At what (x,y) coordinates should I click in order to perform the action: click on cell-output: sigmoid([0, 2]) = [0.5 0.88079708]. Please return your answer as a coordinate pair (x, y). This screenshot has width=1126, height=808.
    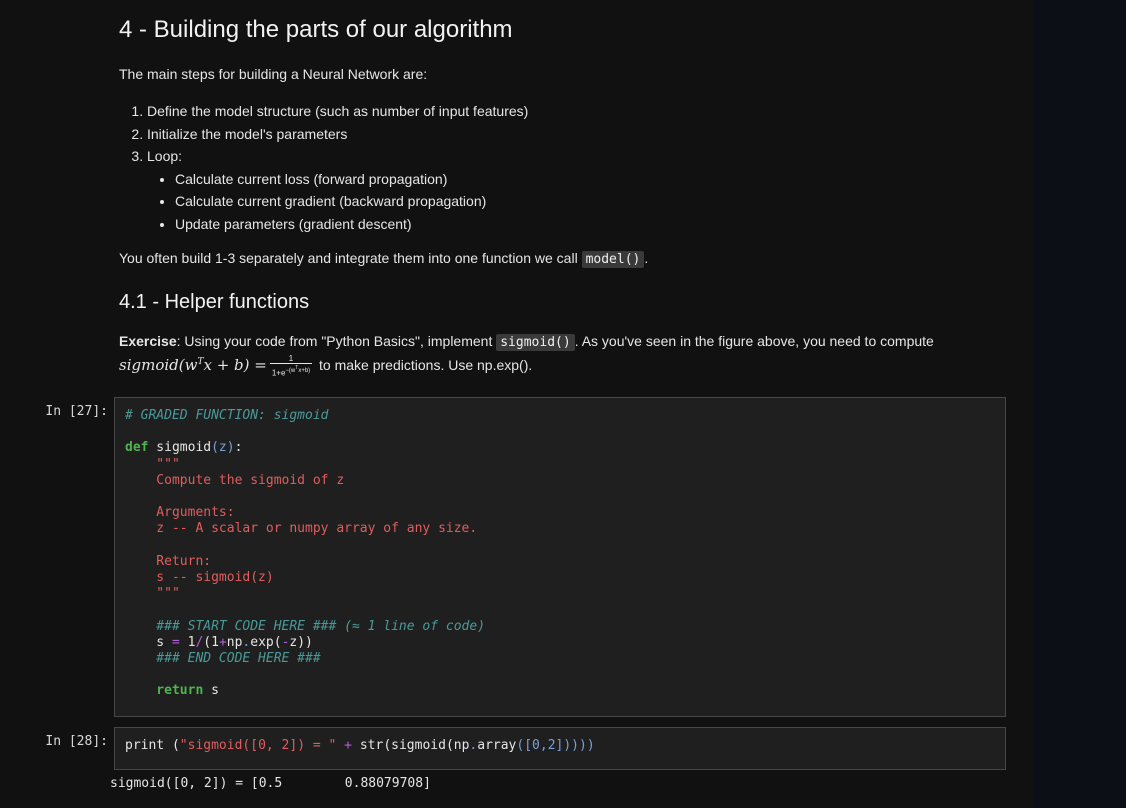
    Looking at the image, I should click on (270, 783).